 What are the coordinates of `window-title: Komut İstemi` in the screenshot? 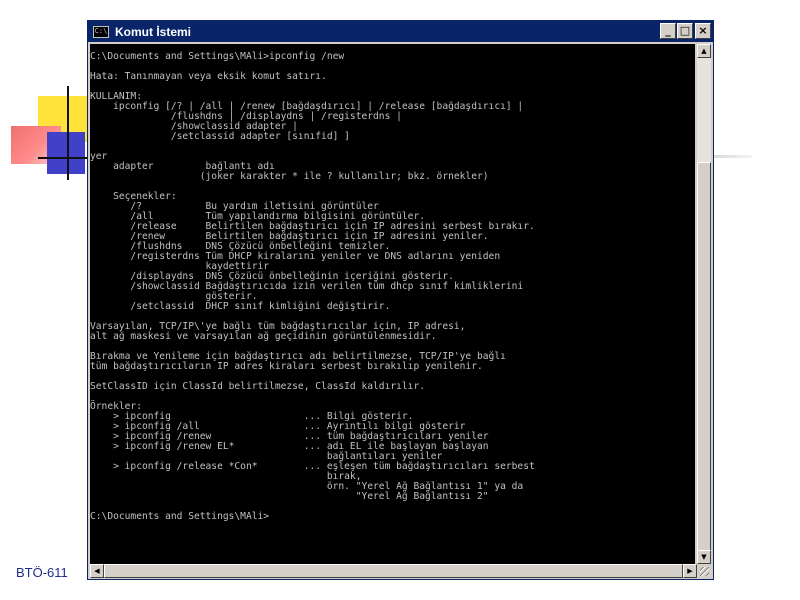 It's located at (153, 31).